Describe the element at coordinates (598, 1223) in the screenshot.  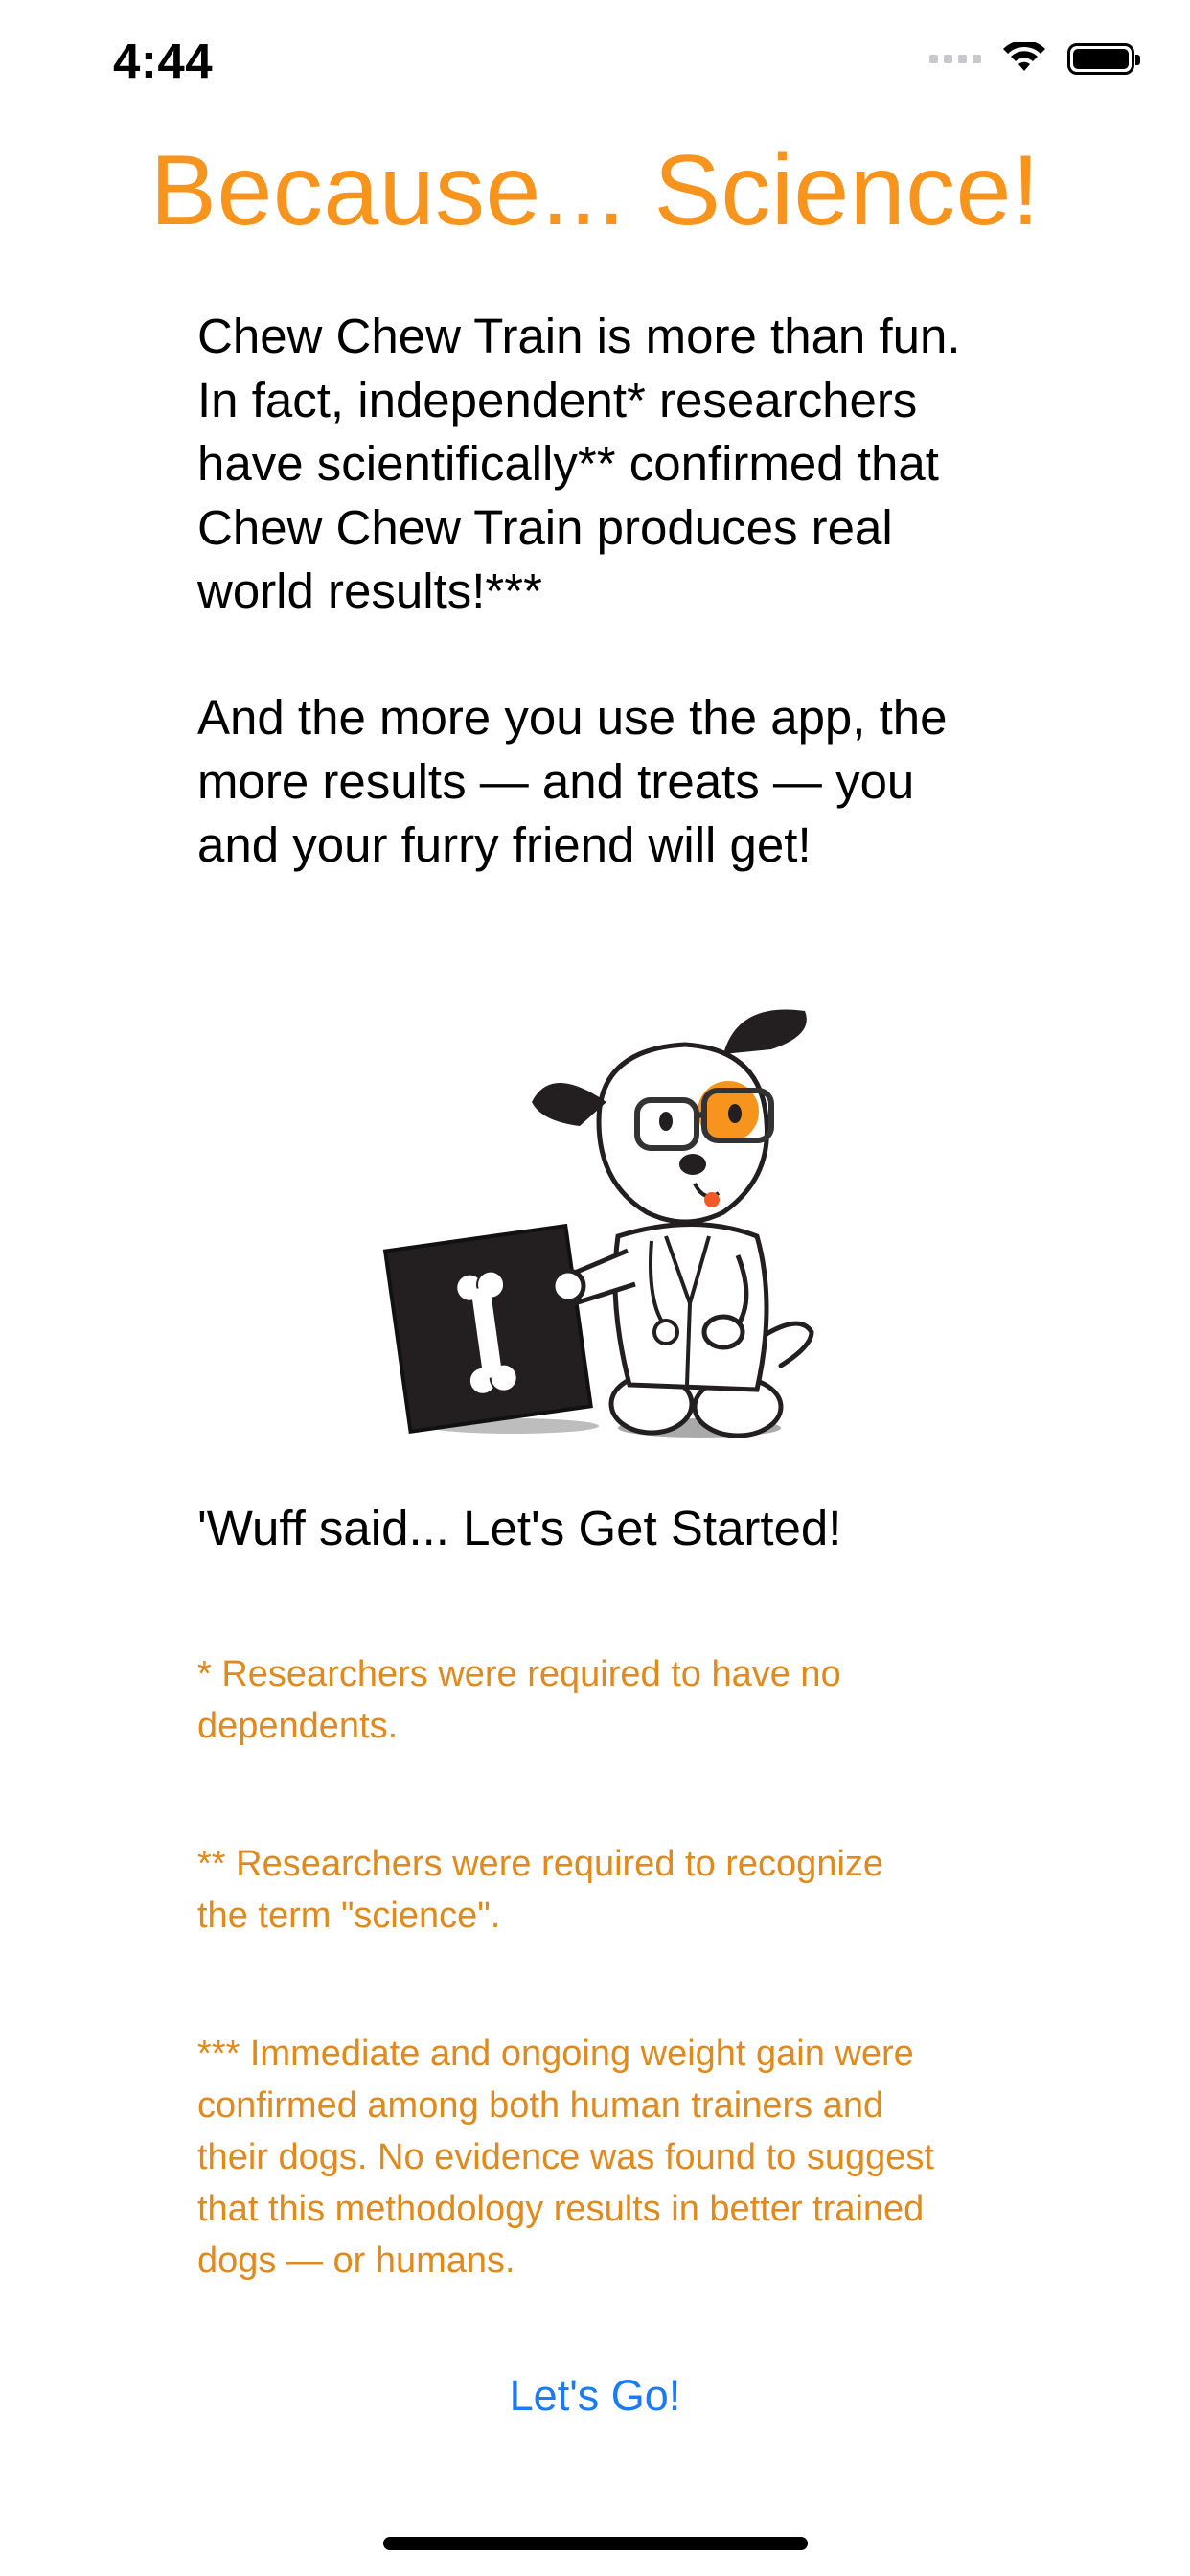
I see `scientist-dog-illustration` at that location.